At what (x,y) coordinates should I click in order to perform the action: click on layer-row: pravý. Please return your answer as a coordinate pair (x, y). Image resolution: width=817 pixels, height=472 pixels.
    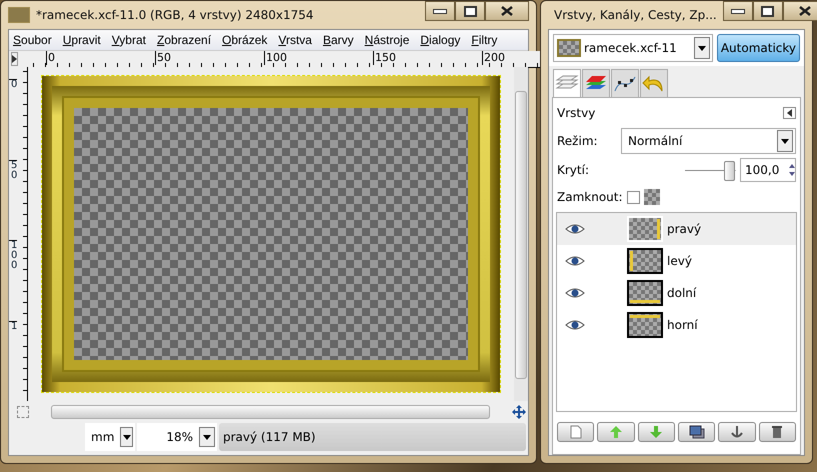
    Looking at the image, I should click on (676, 229).